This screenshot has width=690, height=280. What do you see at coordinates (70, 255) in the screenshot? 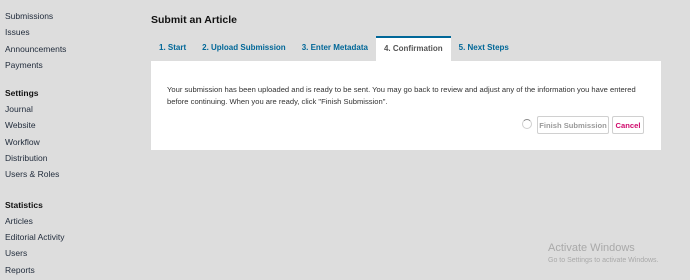
I see `sidebar-item-users: Users` at bounding box center [70, 255].